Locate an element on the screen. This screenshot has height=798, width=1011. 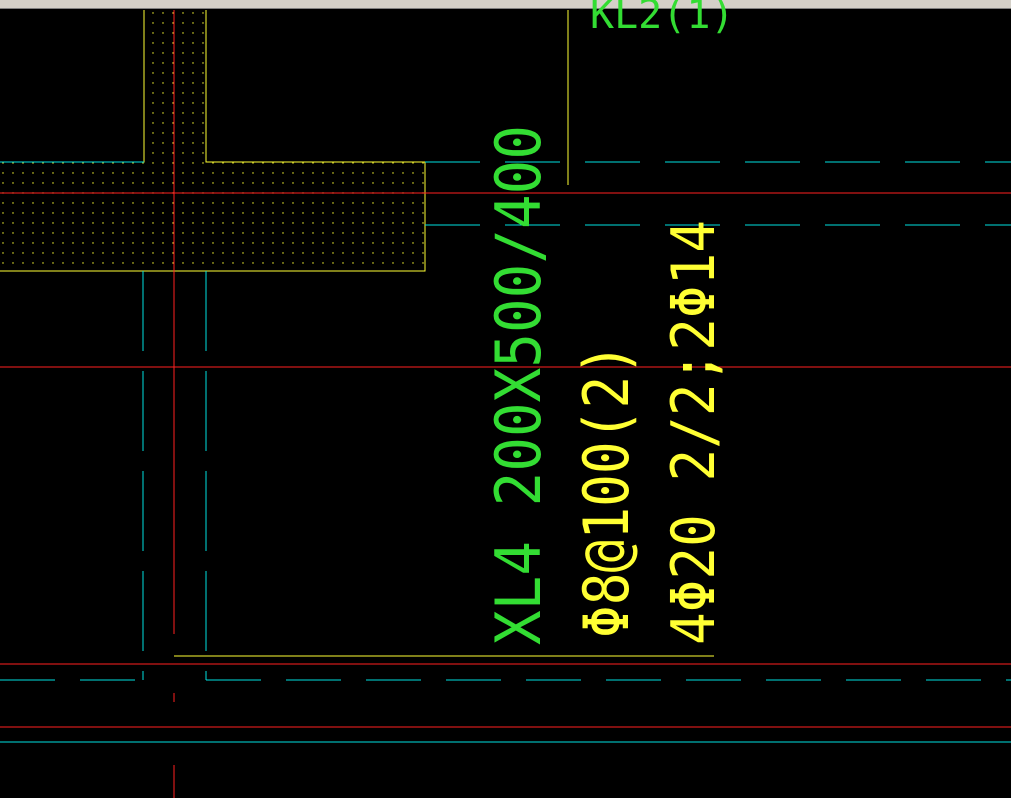
slab-hatch-region is located at coordinates (212, 140).